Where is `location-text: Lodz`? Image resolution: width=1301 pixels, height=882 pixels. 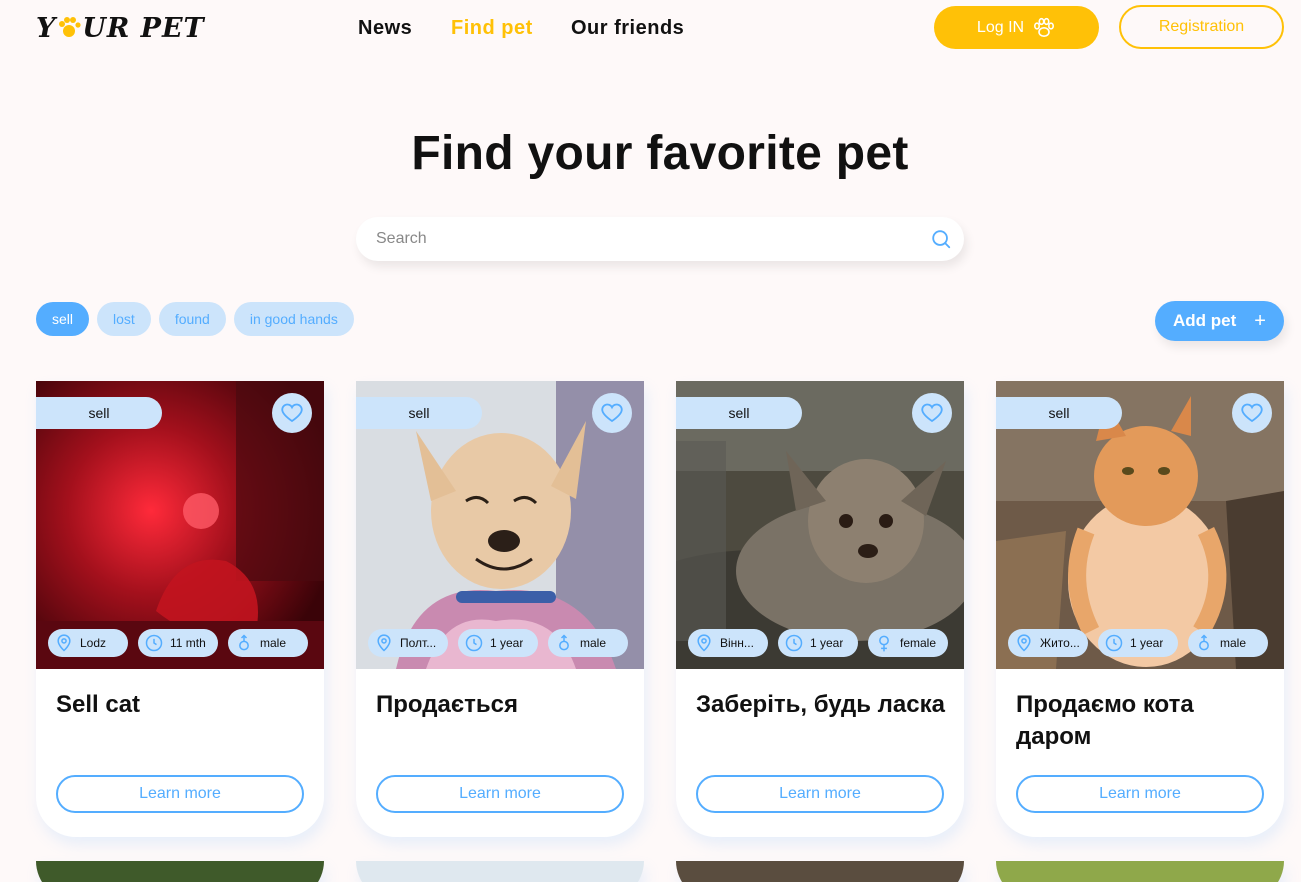 location-text: Lodz is located at coordinates (93, 643).